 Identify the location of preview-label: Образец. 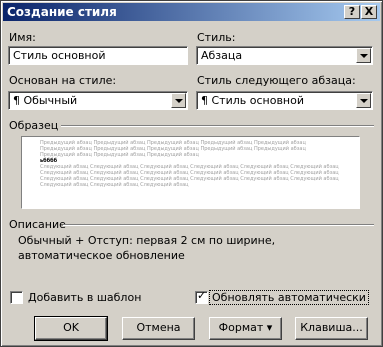
(34, 125).